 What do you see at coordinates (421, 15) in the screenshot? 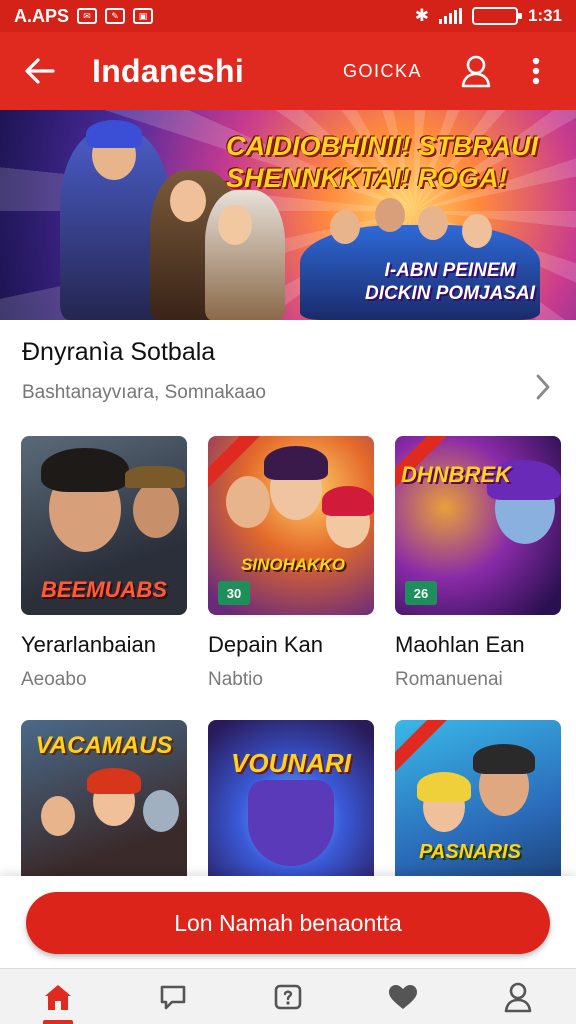
I see `bluetooth-icon: ✱` at bounding box center [421, 15].